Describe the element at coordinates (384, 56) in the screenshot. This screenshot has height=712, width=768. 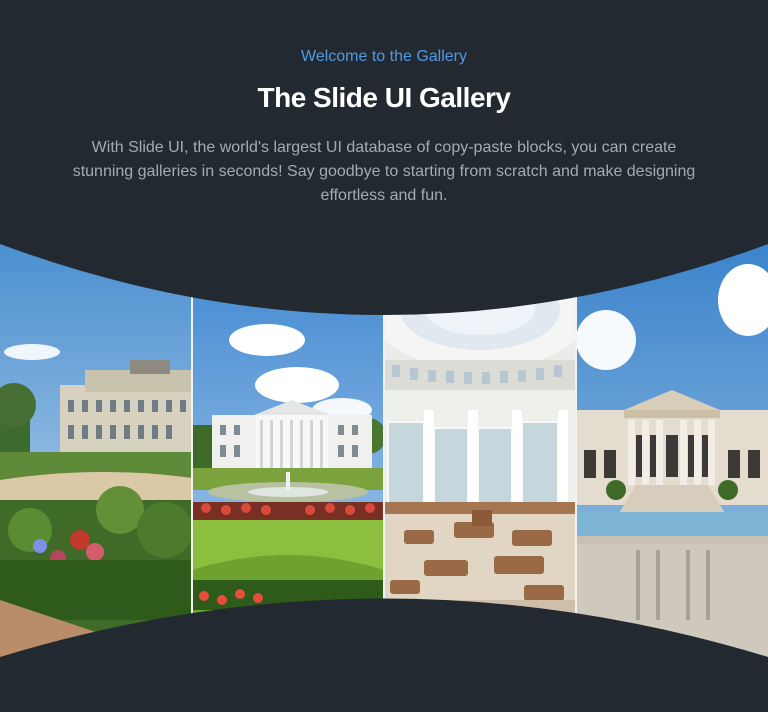
I see `eyebrow-text: Welcome to the Gallery` at that location.